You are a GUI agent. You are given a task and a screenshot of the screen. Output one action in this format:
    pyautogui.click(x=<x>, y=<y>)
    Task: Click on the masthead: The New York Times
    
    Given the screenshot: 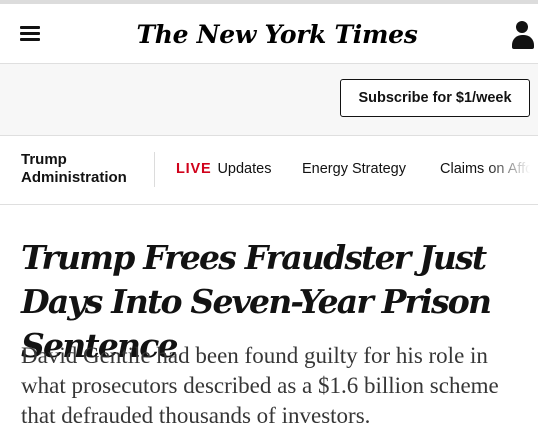 What is the action you would take?
    pyautogui.click(x=269, y=34)
    